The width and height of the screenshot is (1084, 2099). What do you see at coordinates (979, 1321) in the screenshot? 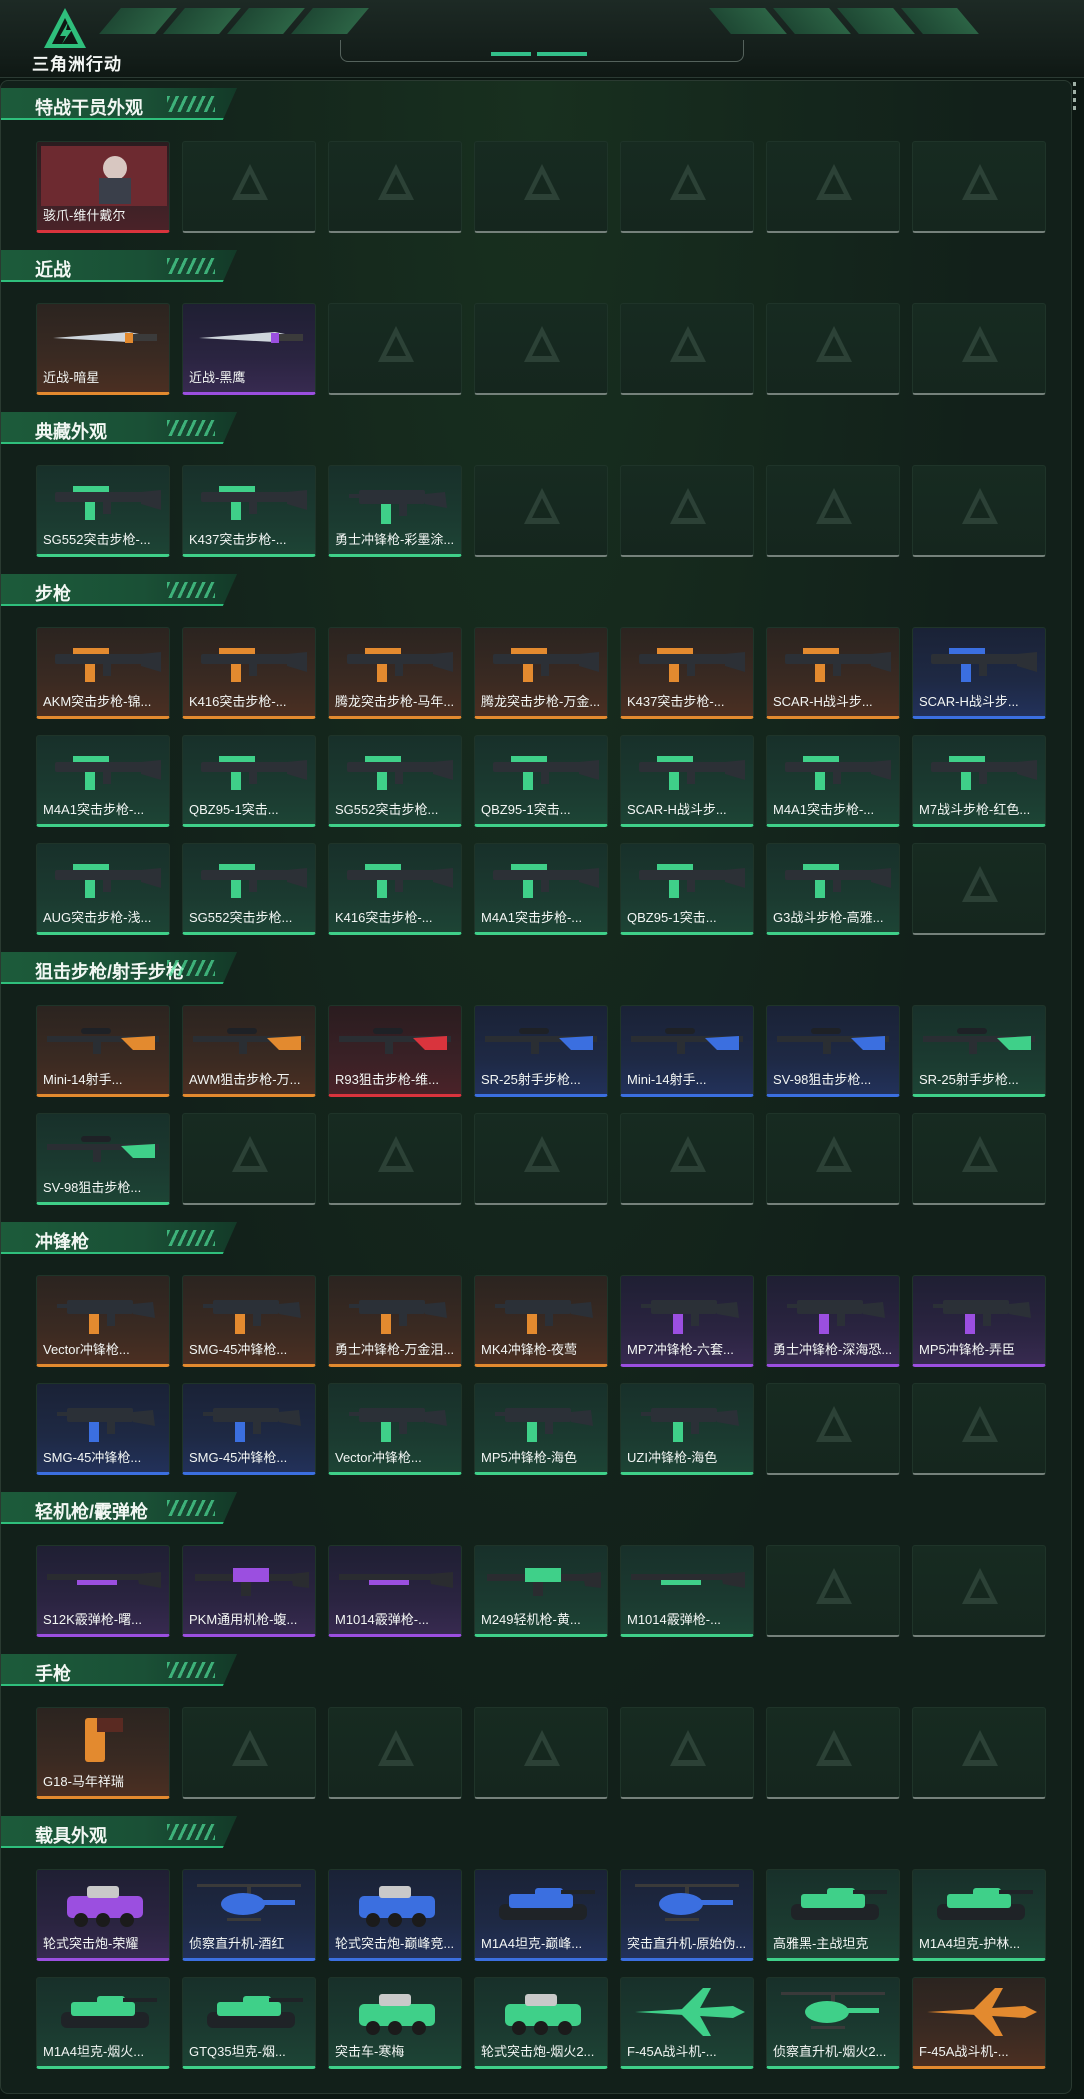
I see `skin-card: MP5冲锋枪-弄臣` at bounding box center [979, 1321].